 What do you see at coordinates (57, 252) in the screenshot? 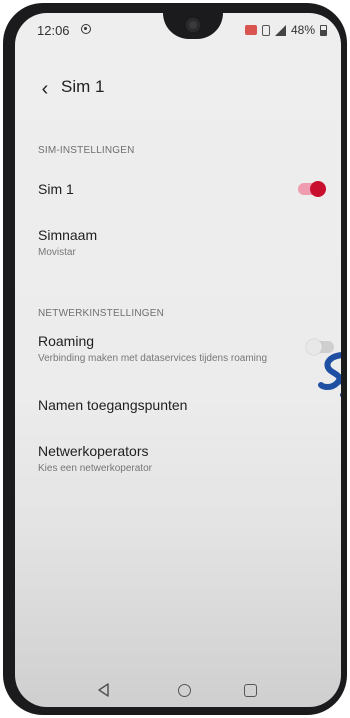
I see `sim-name-value: Movistar` at bounding box center [57, 252].